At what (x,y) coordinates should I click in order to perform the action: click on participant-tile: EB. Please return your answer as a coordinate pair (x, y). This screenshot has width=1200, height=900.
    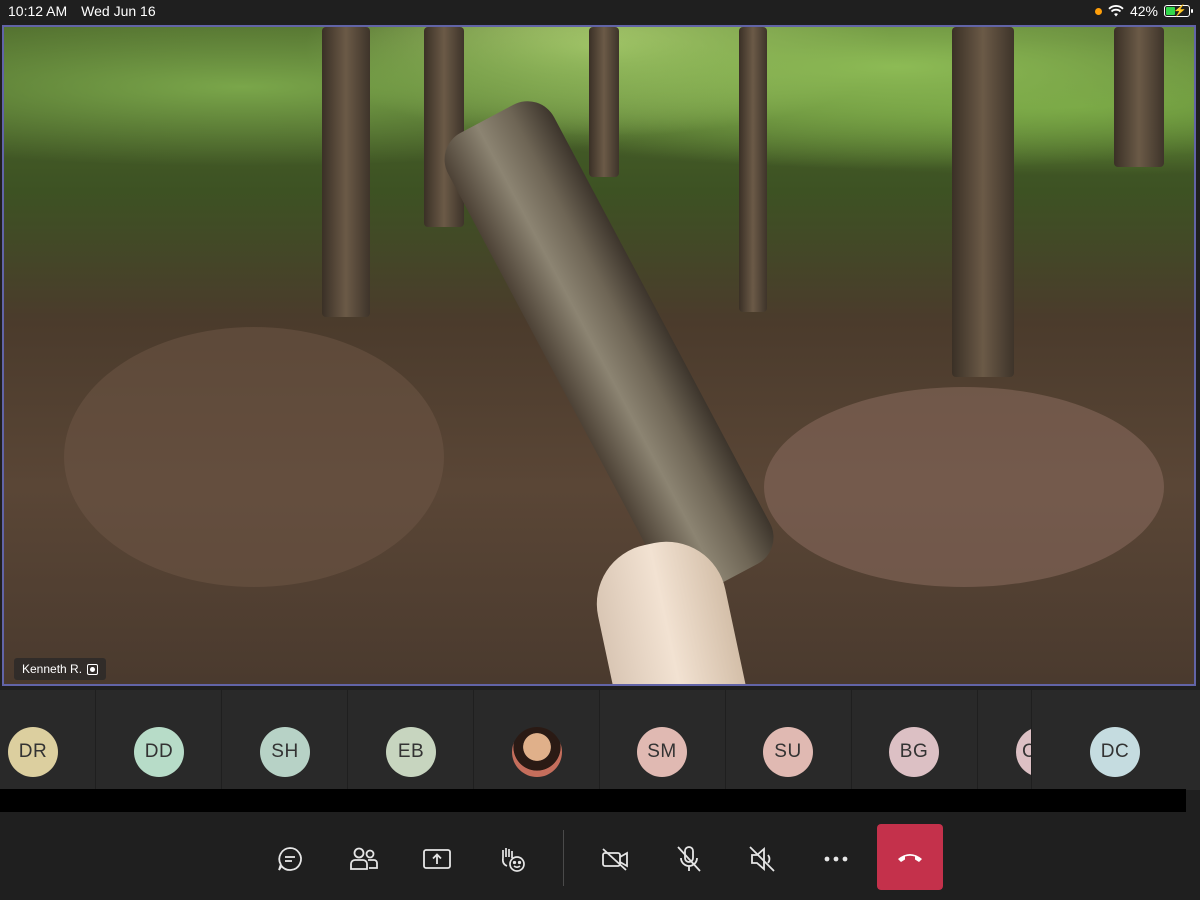
    Looking at the image, I should click on (411, 740).